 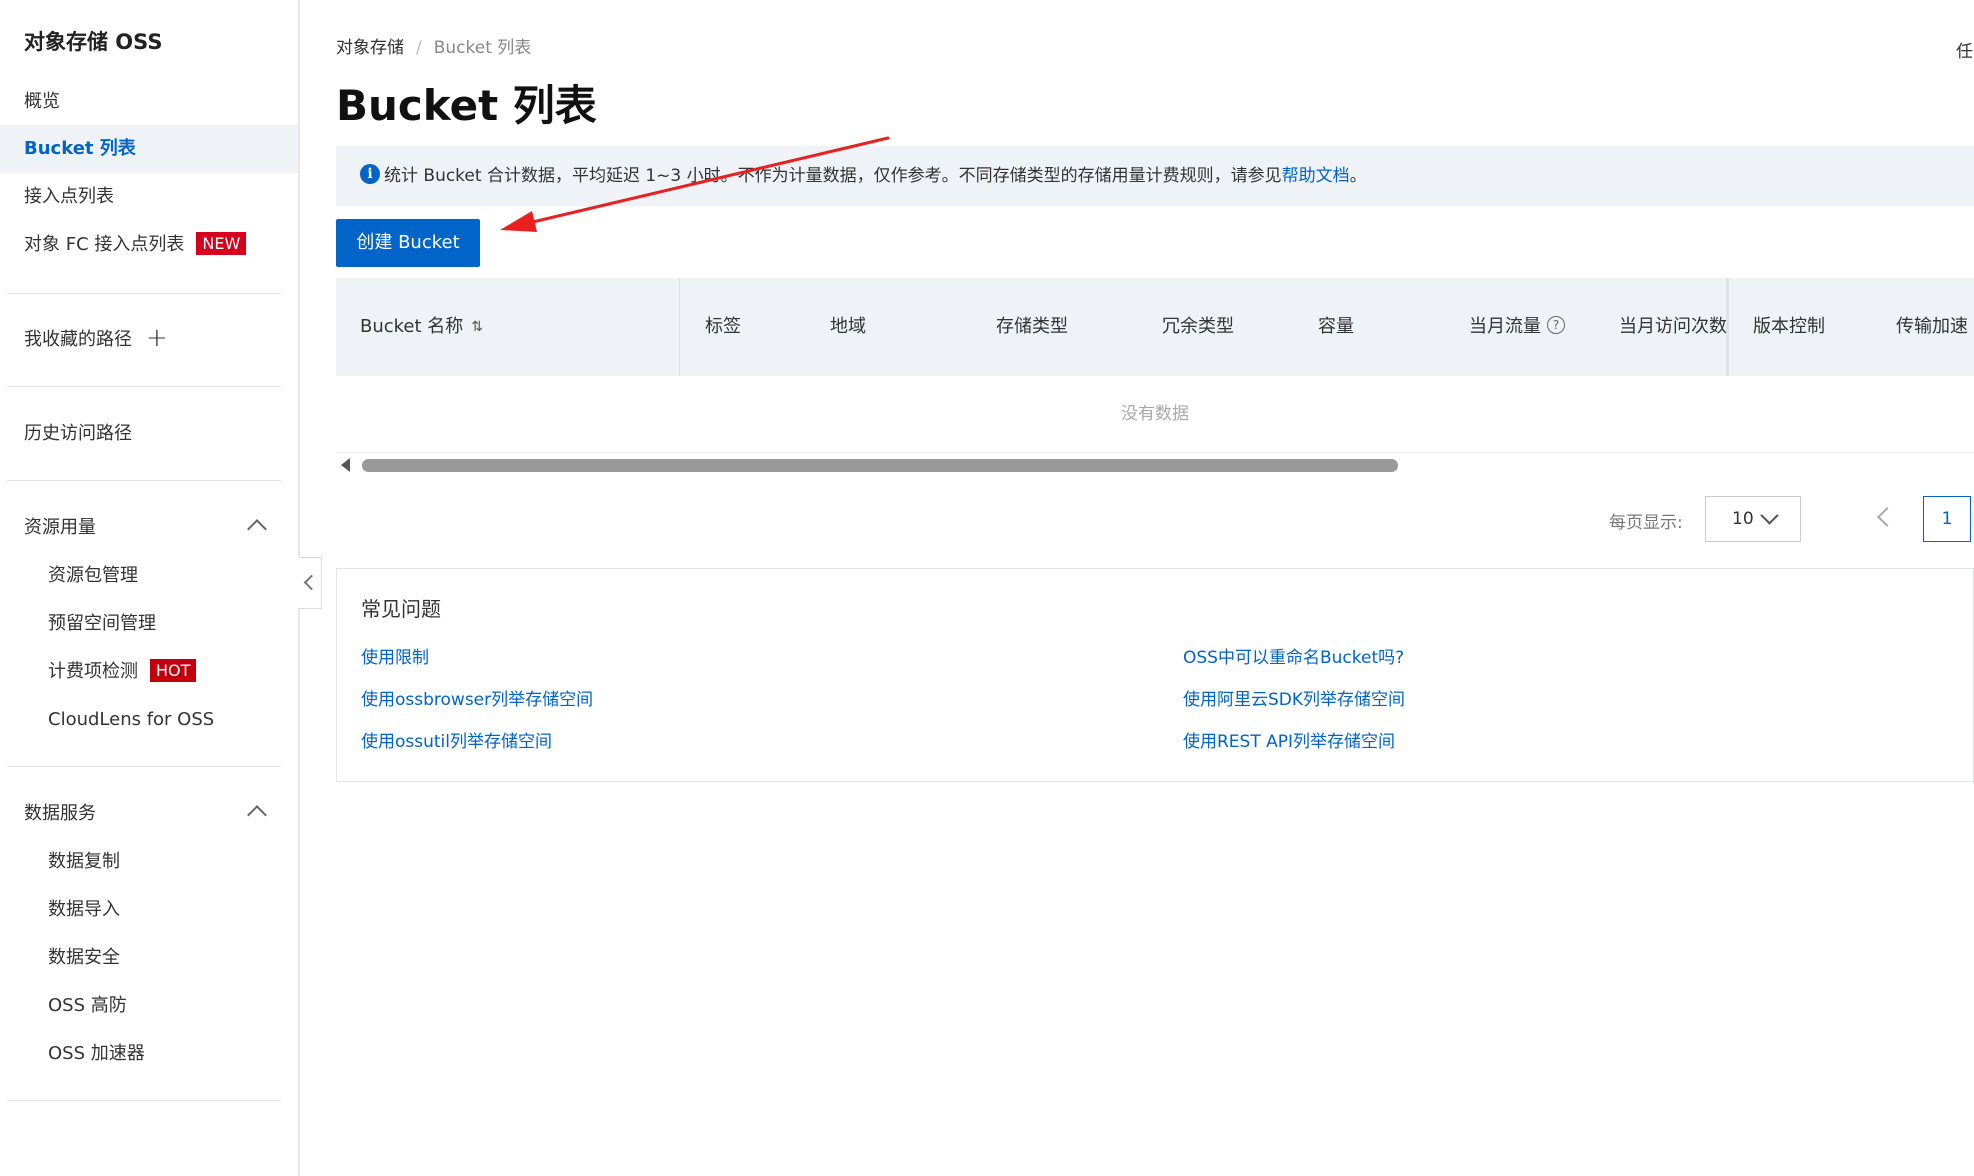 I want to click on sidebar-item-label: 数据安全, so click(x=84, y=957).